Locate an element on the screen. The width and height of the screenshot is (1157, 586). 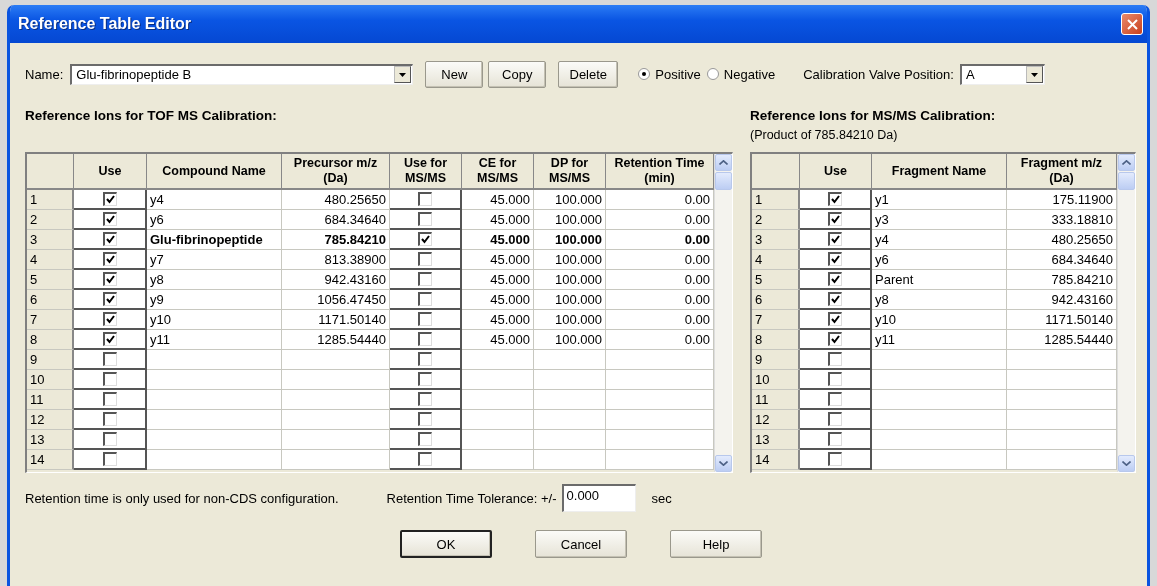
table-cell: Parent is located at coordinates (939, 280).